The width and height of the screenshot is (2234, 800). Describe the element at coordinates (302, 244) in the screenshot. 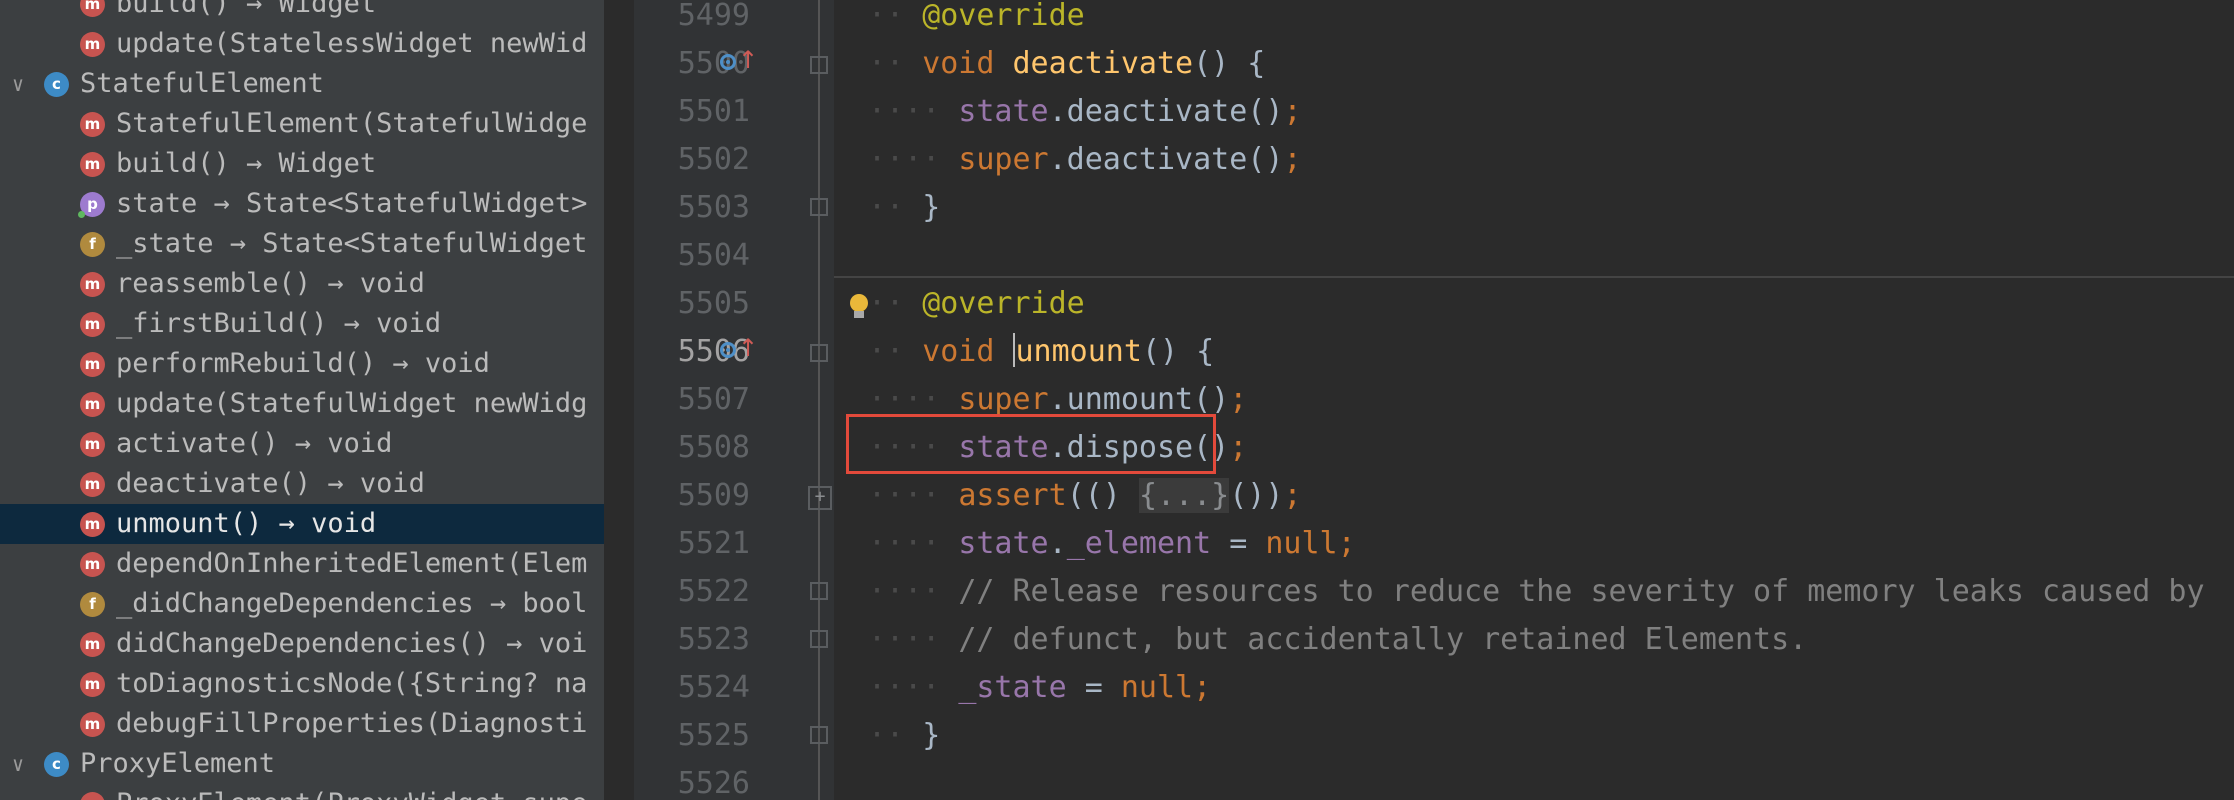

I see `structure-member-item: f _state → State<StatefulWidget` at that location.